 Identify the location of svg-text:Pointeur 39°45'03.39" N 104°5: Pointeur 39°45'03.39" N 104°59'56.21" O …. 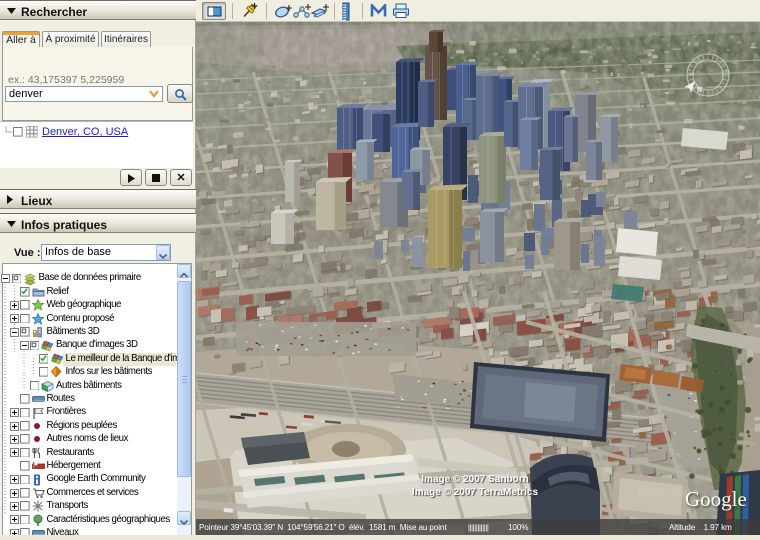
(323, 527).